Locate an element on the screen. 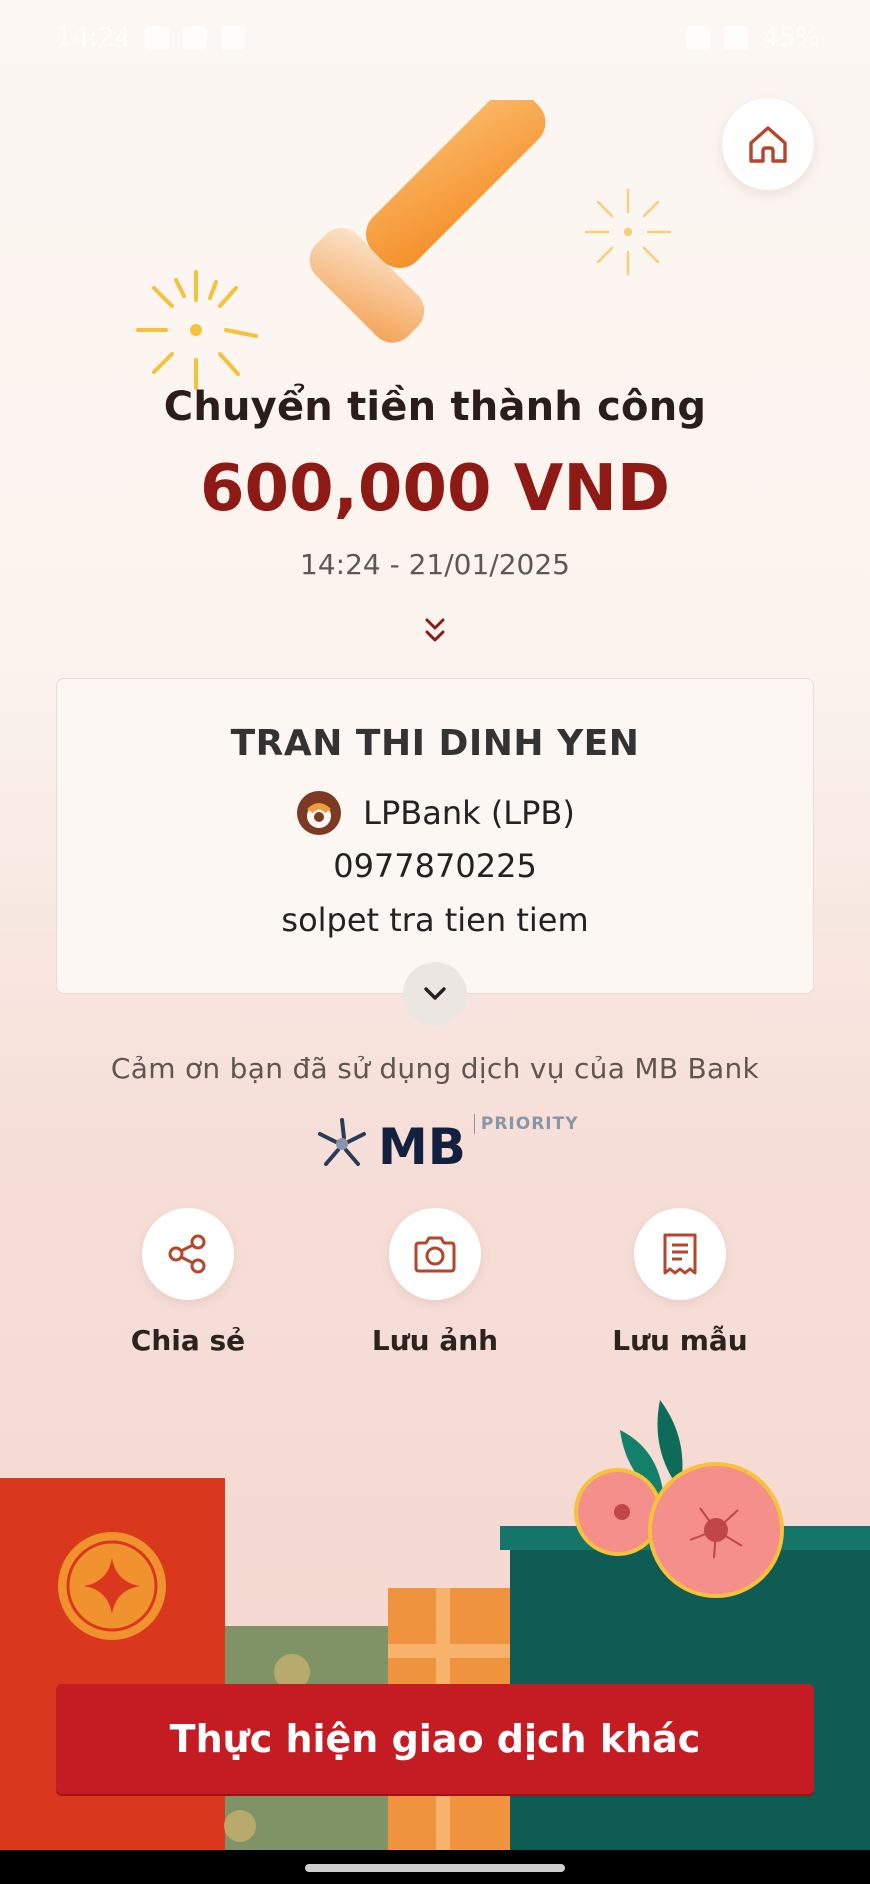 This screenshot has height=1884, width=870. card-expand-button is located at coordinates (435, 994).